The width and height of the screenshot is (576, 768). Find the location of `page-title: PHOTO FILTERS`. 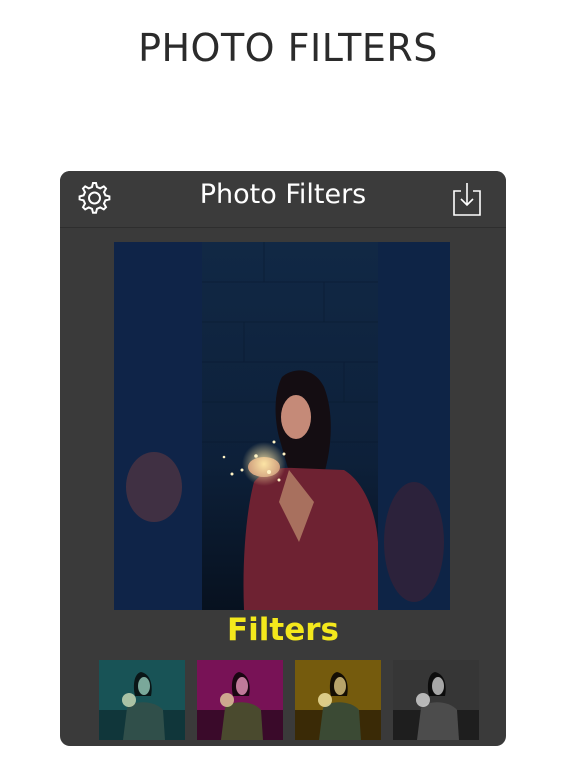

page-title: PHOTO FILTERS is located at coordinates (288, 48).